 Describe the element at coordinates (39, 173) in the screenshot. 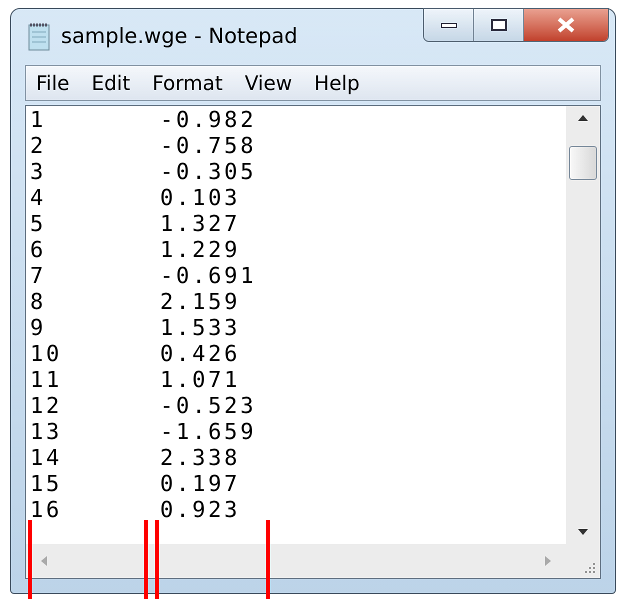

I see `line-number: 3` at that location.